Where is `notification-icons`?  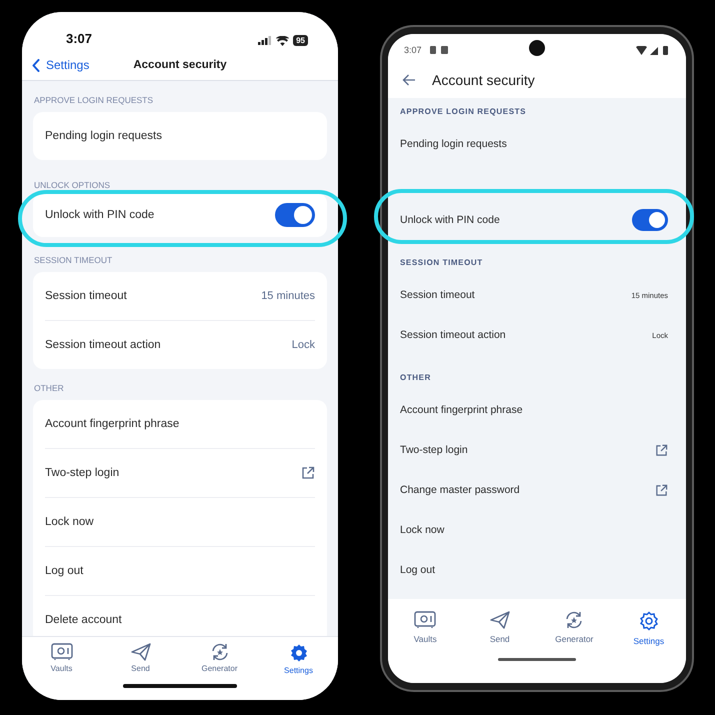
notification-icons is located at coordinates (440, 50).